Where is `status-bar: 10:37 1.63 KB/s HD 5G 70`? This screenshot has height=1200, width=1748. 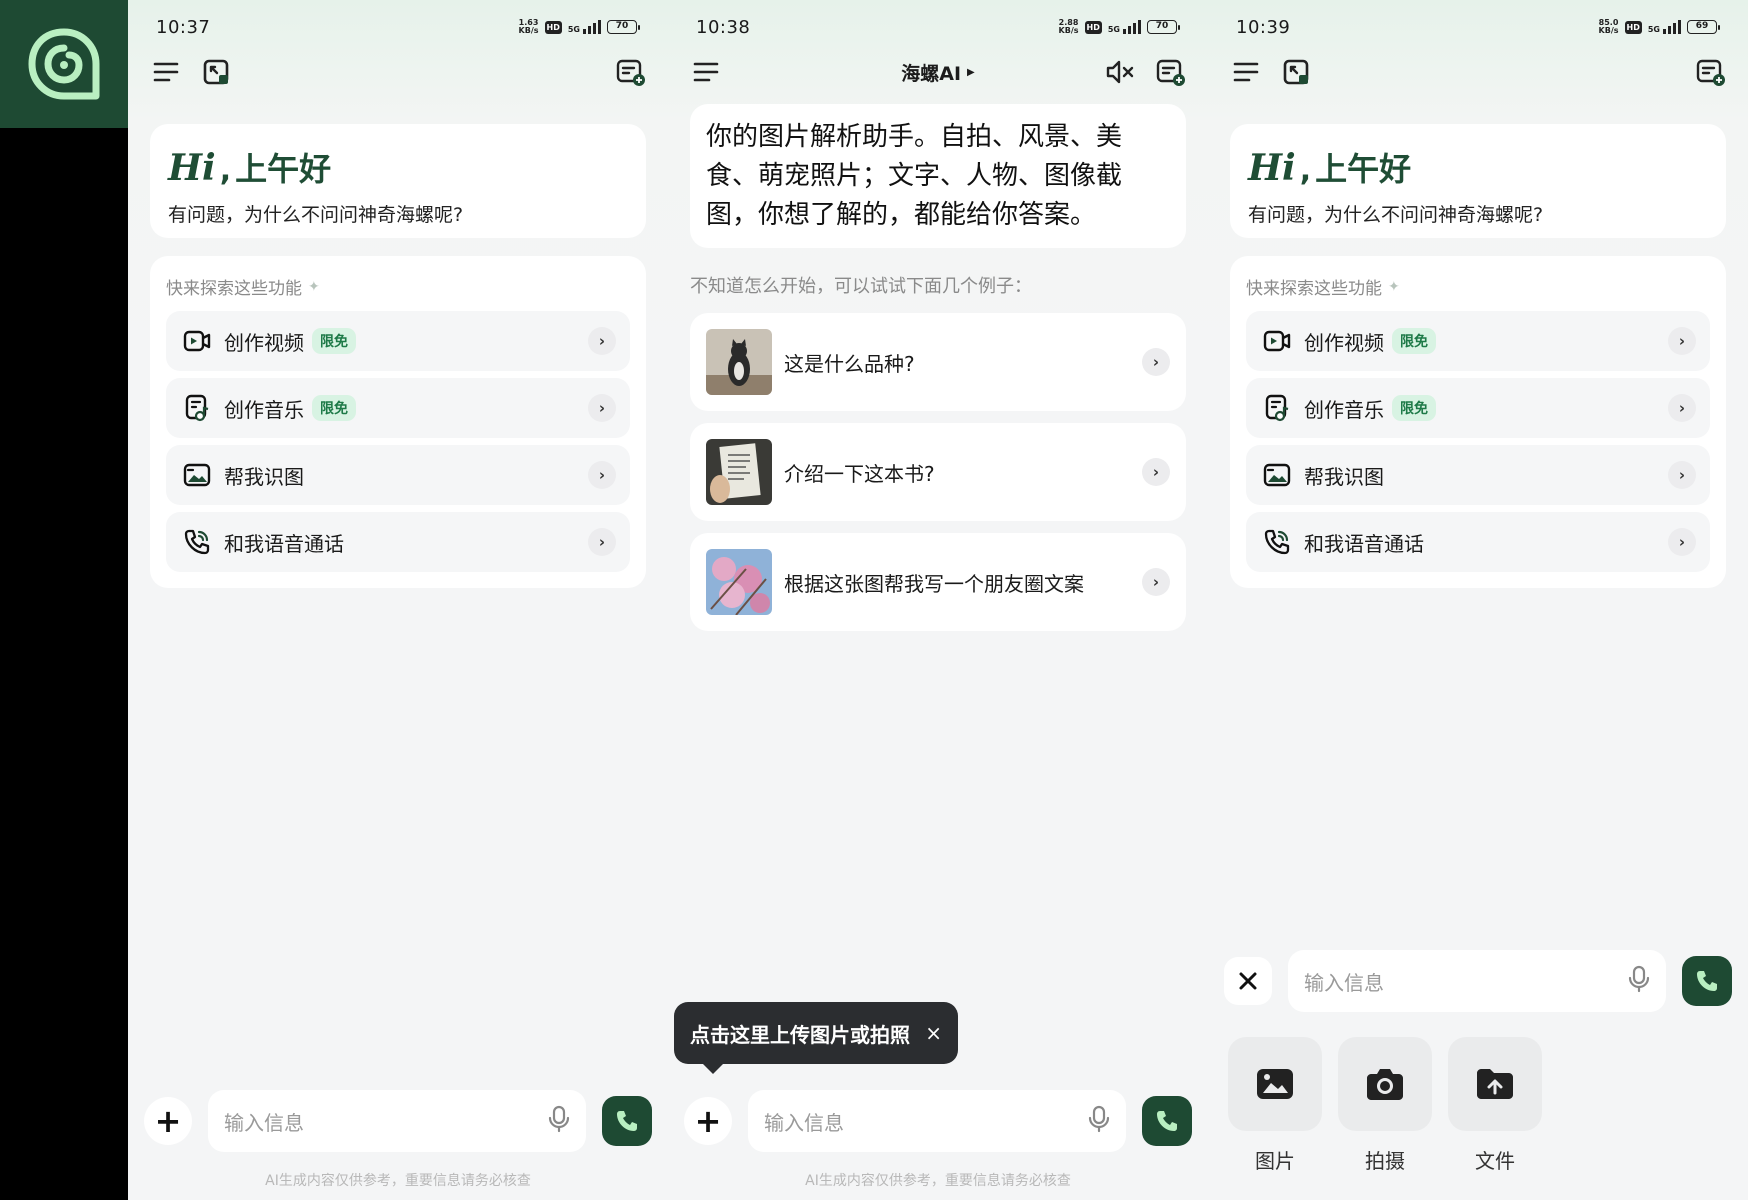
status-bar: 10:37 1.63 KB/s HD 5G 70 is located at coordinates (398, 27).